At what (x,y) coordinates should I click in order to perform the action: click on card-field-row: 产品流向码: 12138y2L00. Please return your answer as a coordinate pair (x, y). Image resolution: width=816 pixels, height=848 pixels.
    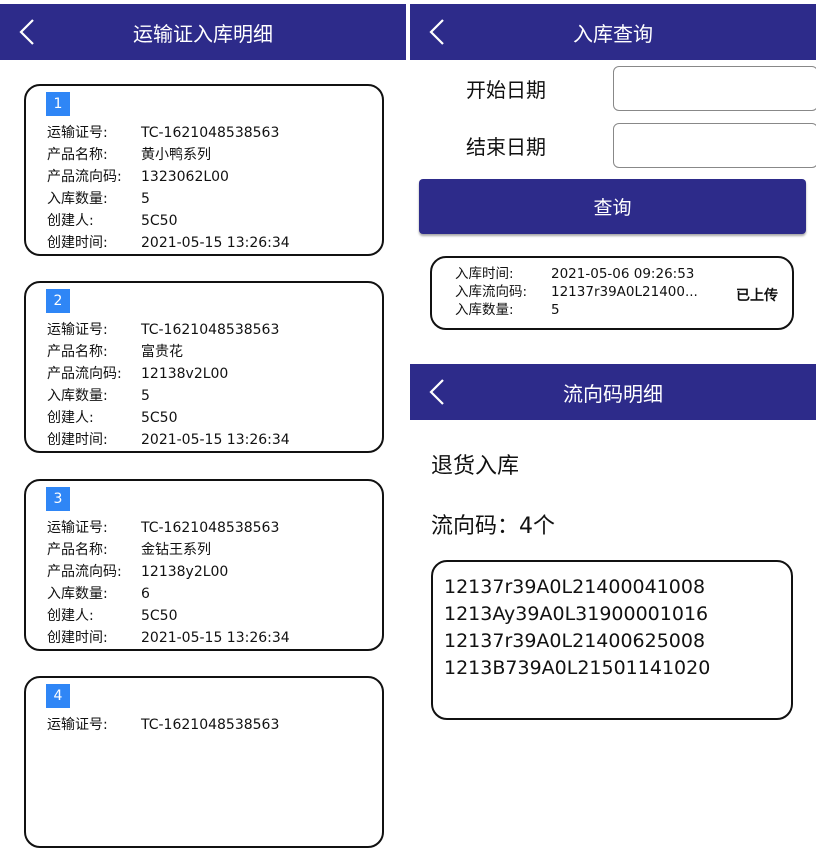
    Looking at the image, I should click on (168, 572).